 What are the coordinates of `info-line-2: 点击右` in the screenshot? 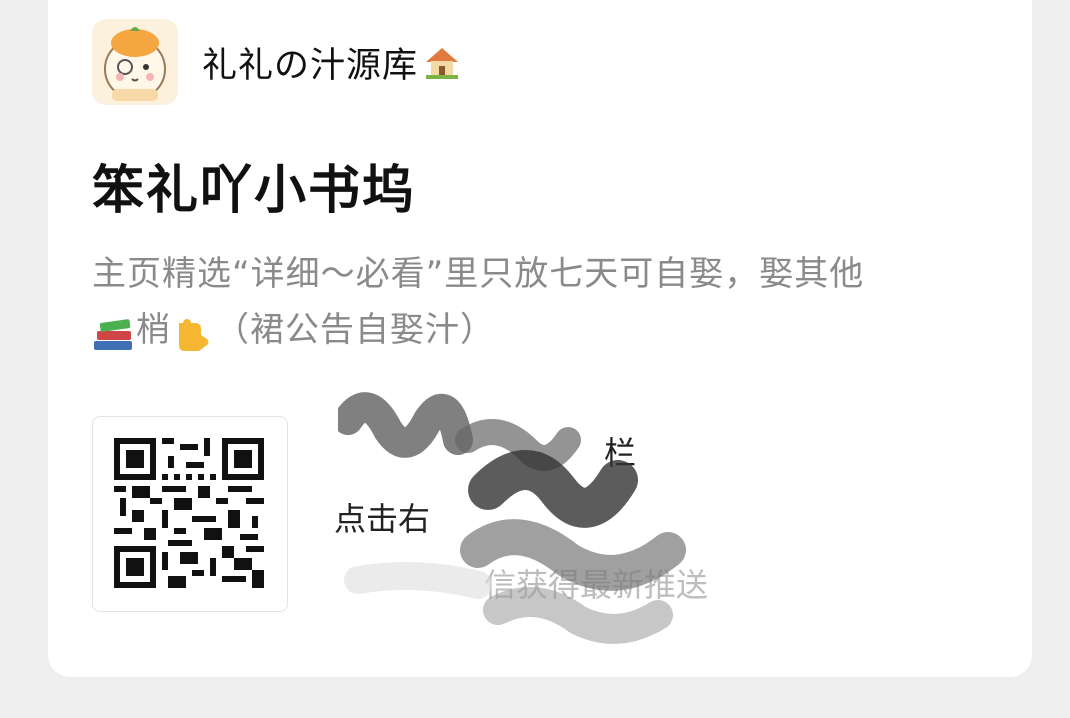 It's located at (382, 519).